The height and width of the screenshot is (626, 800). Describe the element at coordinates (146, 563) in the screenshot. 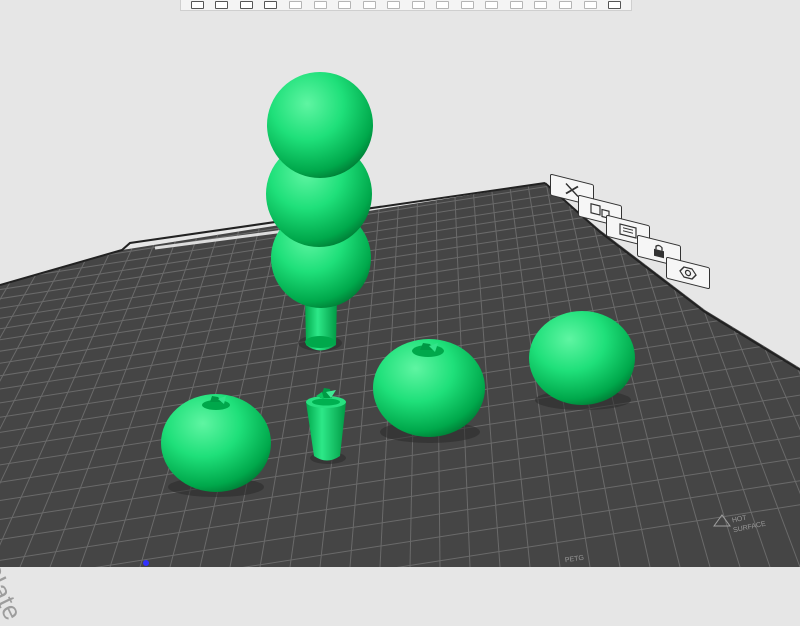

I see `axis-origin-marker` at that location.